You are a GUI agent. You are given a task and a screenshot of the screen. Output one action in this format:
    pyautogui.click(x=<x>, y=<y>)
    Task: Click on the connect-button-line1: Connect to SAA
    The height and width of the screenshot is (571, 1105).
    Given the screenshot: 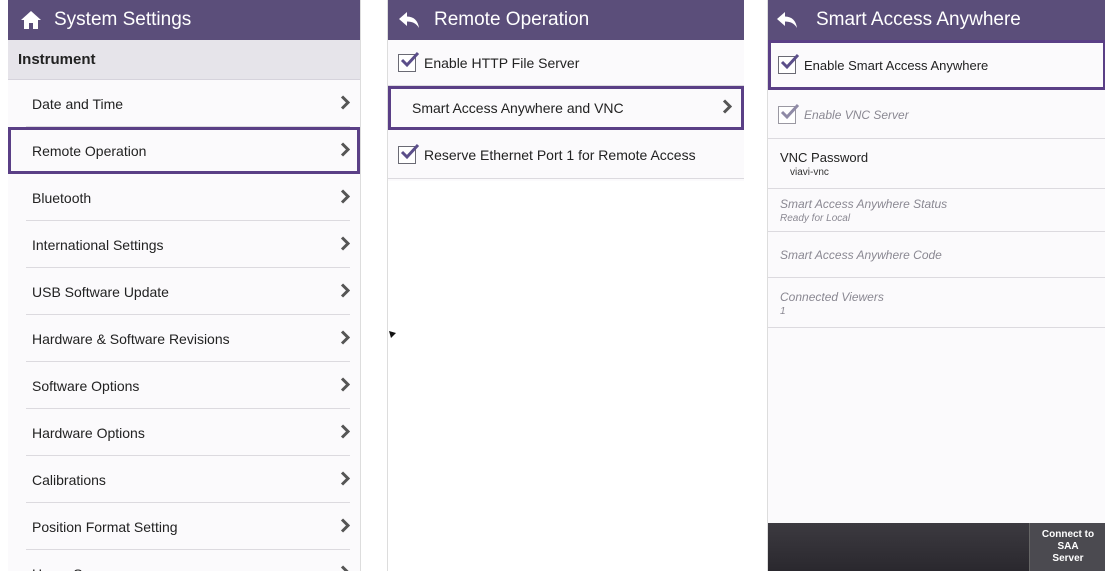 What is the action you would take?
    pyautogui.click(x=1068, y=540)
    